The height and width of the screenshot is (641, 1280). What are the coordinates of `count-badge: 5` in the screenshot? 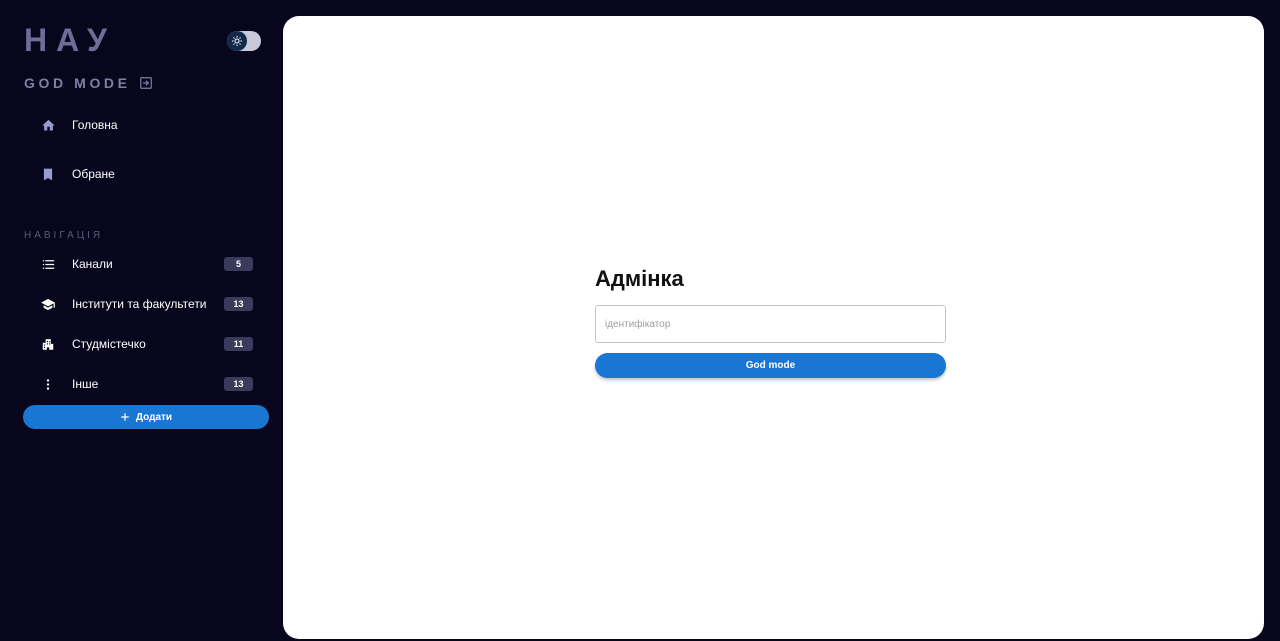 It's located at (238, 264).